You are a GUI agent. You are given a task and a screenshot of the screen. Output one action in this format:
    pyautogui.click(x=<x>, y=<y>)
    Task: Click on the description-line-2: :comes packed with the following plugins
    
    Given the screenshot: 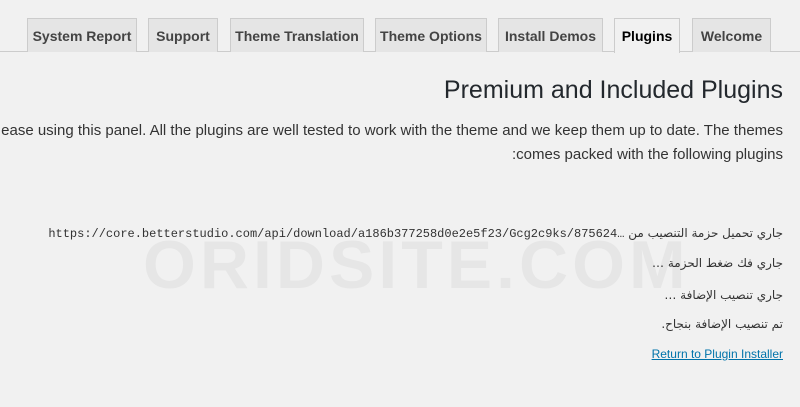 What is the action you would take?
    pyautogui.click(x=647, y=154)
    